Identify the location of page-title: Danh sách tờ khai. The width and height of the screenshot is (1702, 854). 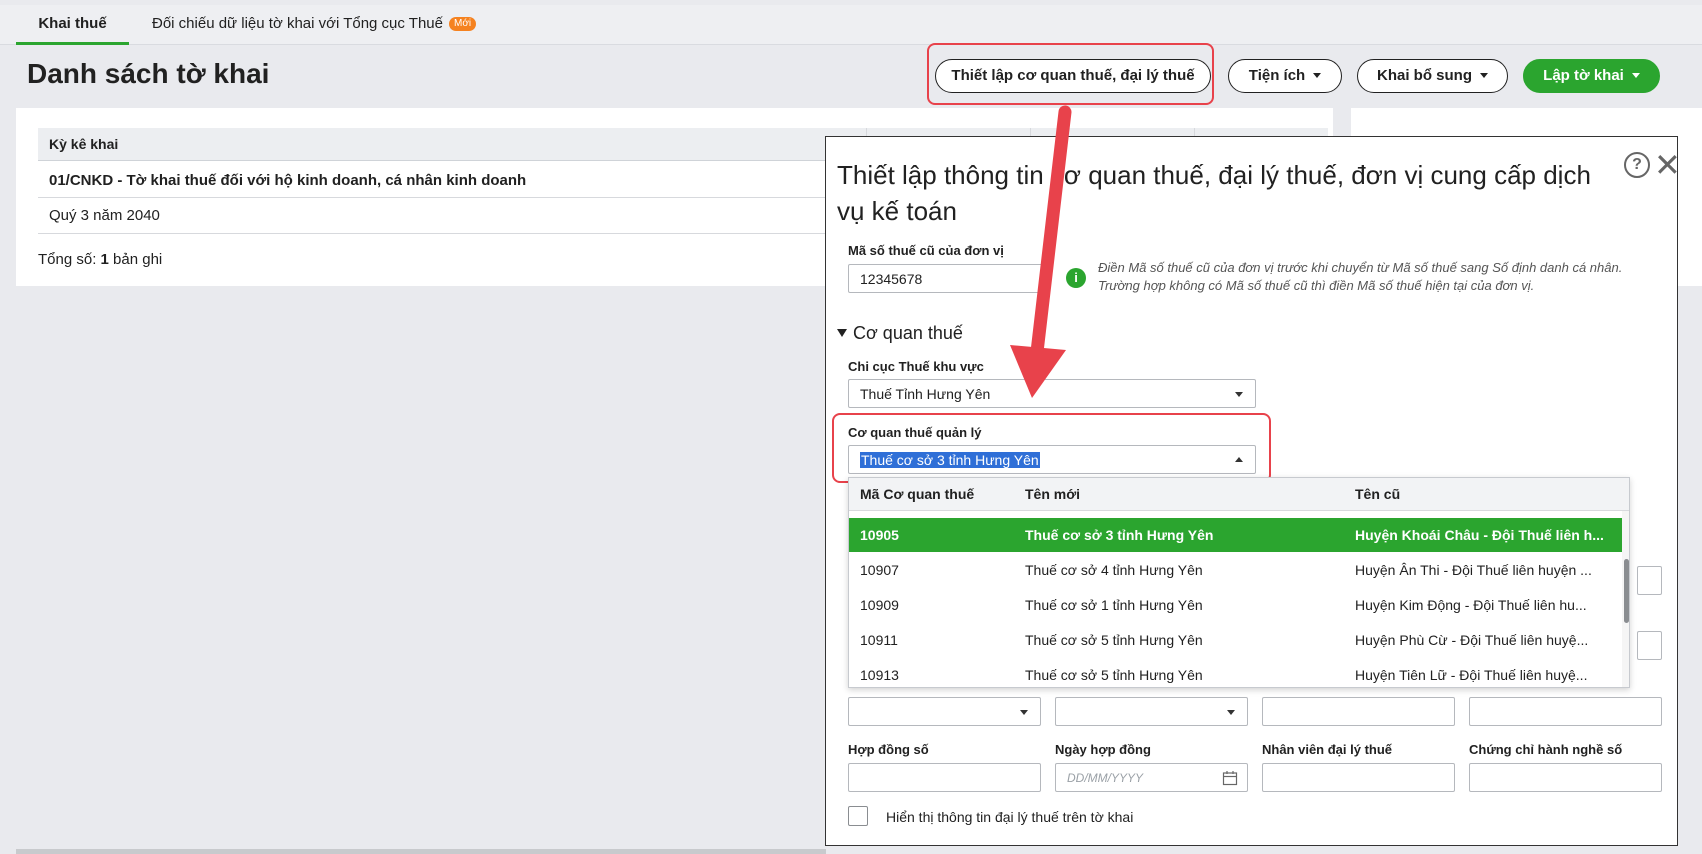
(148, 73).